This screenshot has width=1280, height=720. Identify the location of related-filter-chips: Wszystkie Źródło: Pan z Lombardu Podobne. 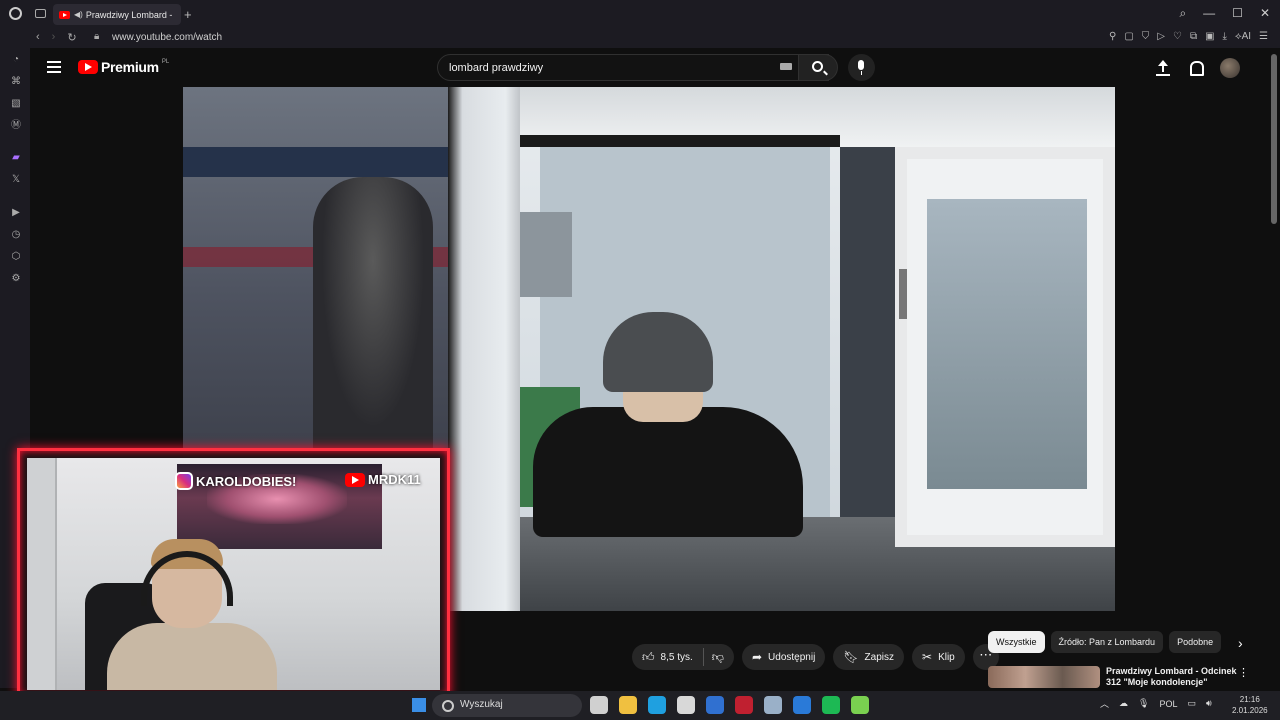
(1119, 642).